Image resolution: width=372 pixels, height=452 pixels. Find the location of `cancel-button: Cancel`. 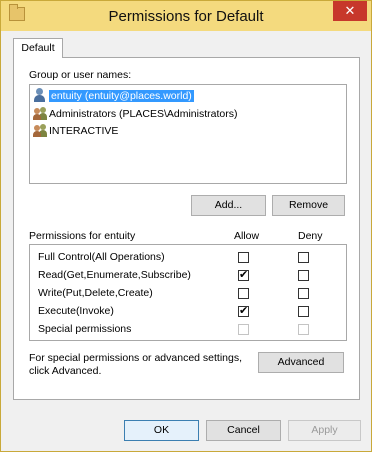

cancel-button: Cancel is located at coordinates (243, 430).